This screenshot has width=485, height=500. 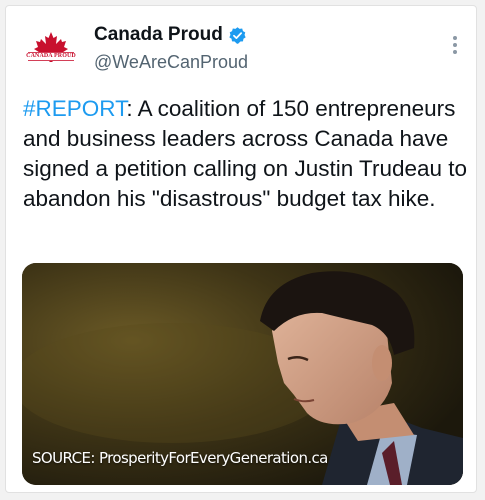 I want to click on avatar: CANADA PROUD, so click(x=51, y=53).